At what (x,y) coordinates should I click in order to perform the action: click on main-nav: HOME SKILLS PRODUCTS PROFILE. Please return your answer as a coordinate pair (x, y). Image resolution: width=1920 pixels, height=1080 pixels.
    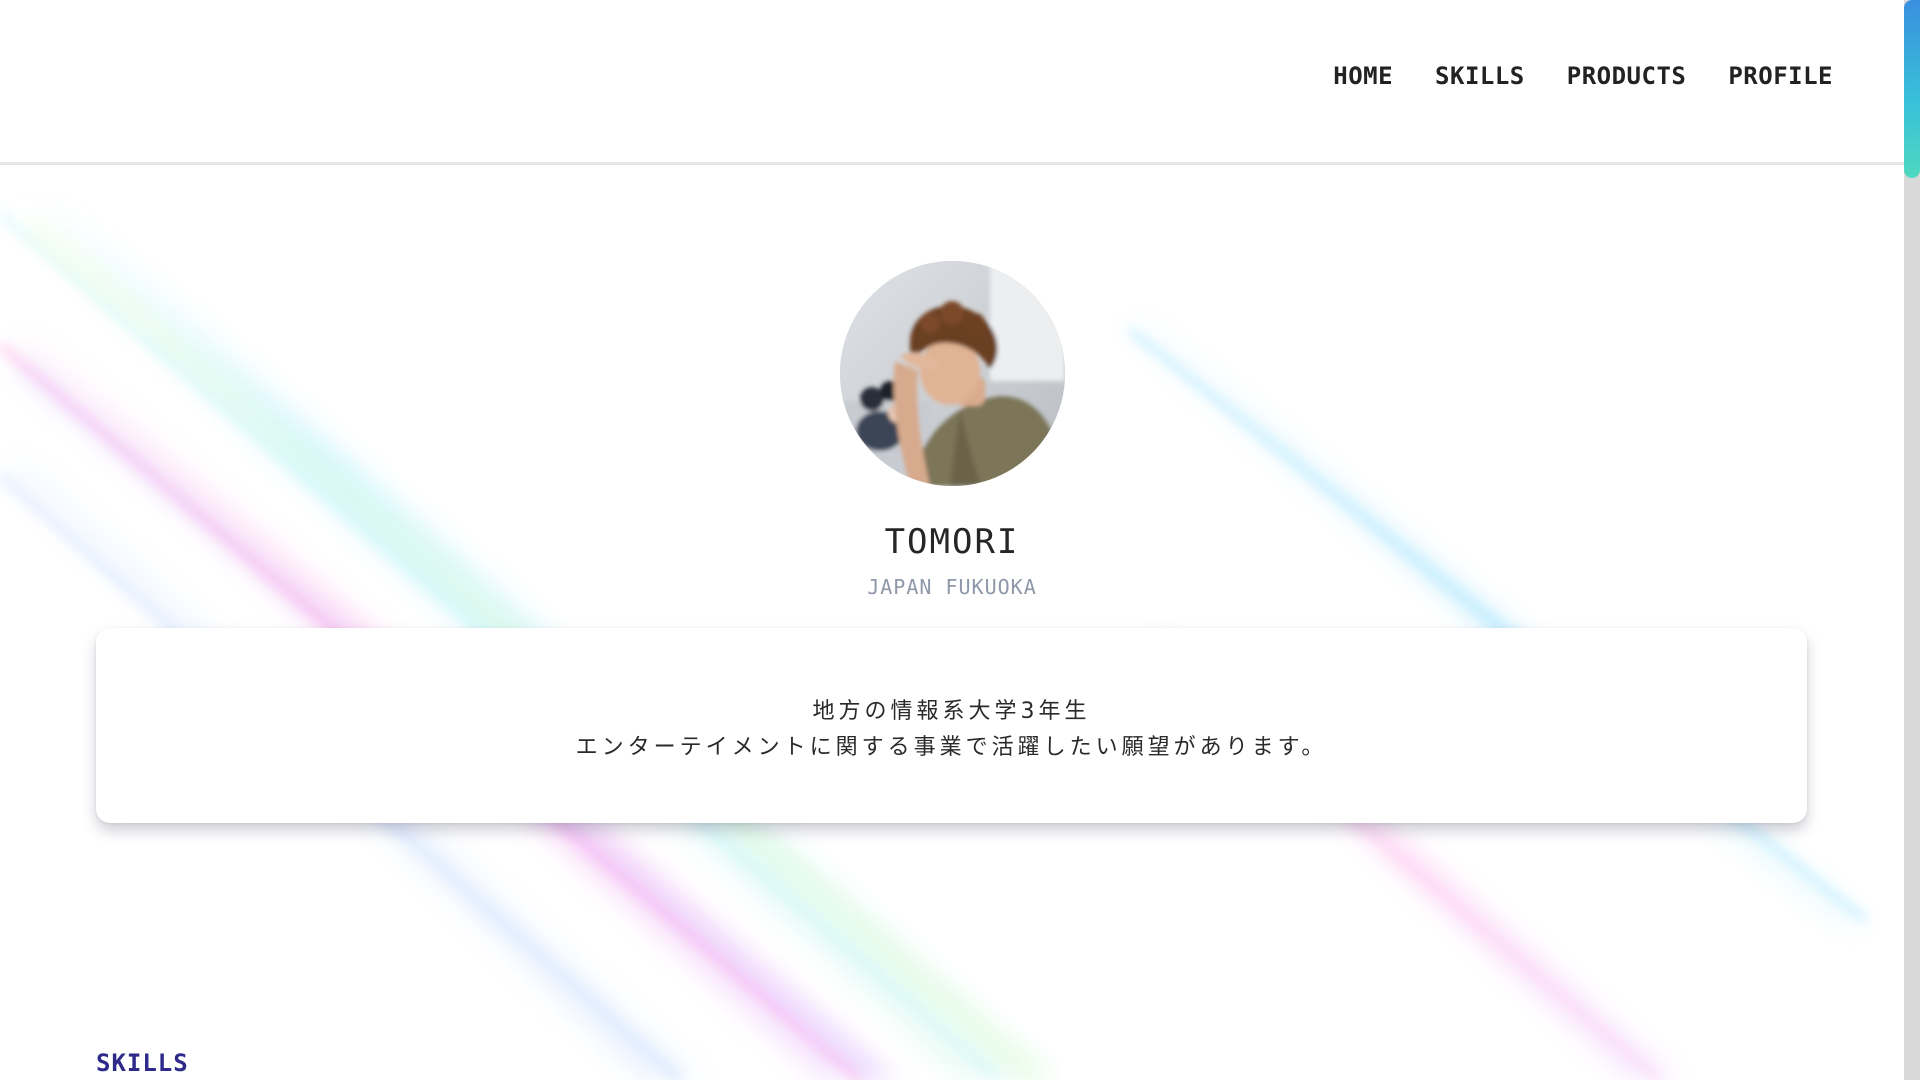
    Looking at the image, I should click on (1583, 76).